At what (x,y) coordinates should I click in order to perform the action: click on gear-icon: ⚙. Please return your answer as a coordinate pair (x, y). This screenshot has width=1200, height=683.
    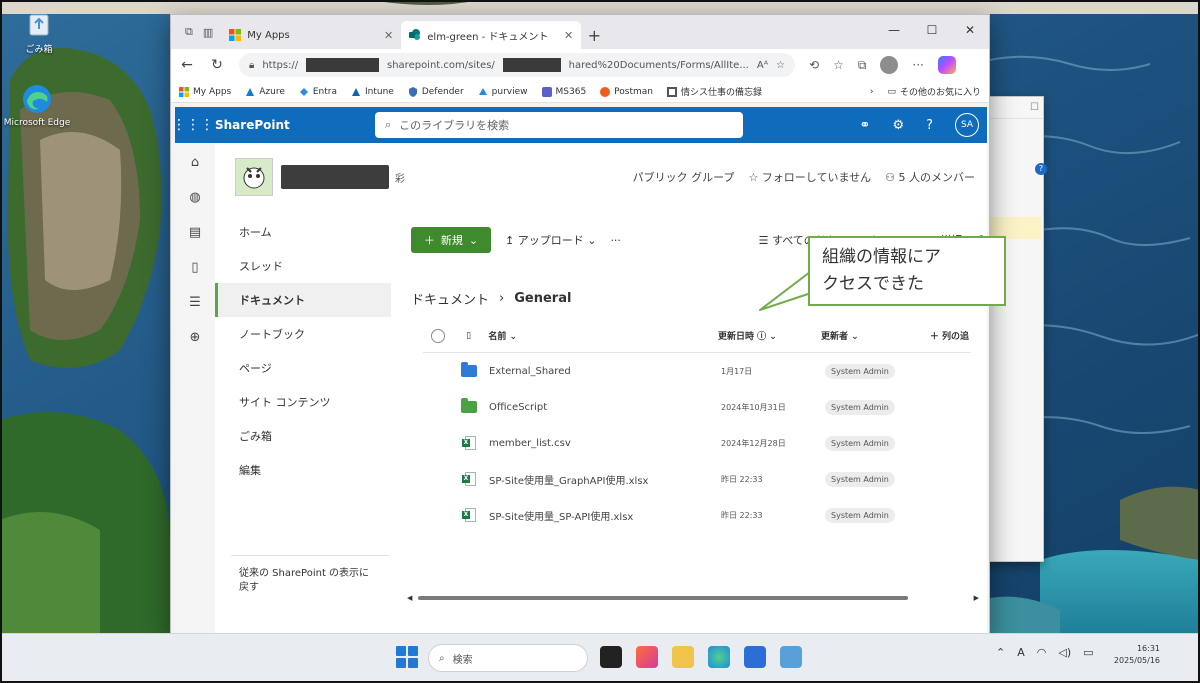
    Looking at the image, I should click on (898, 125).